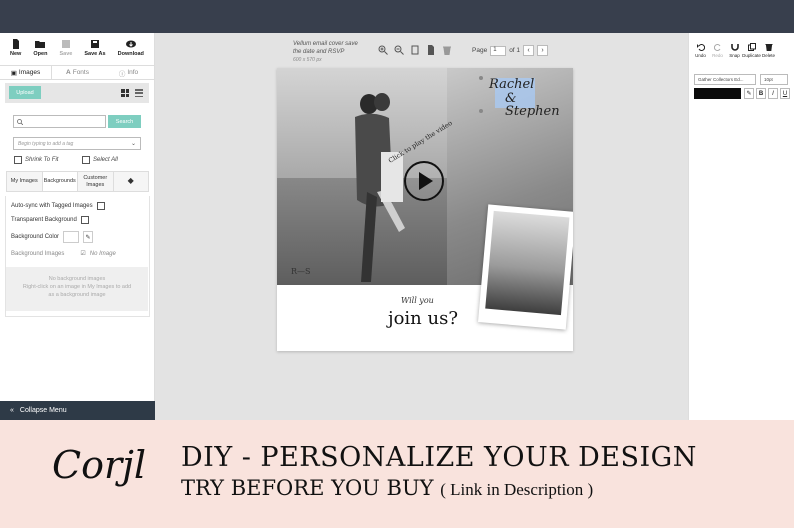  I want to click on play-button-icon, so click(424, 181).